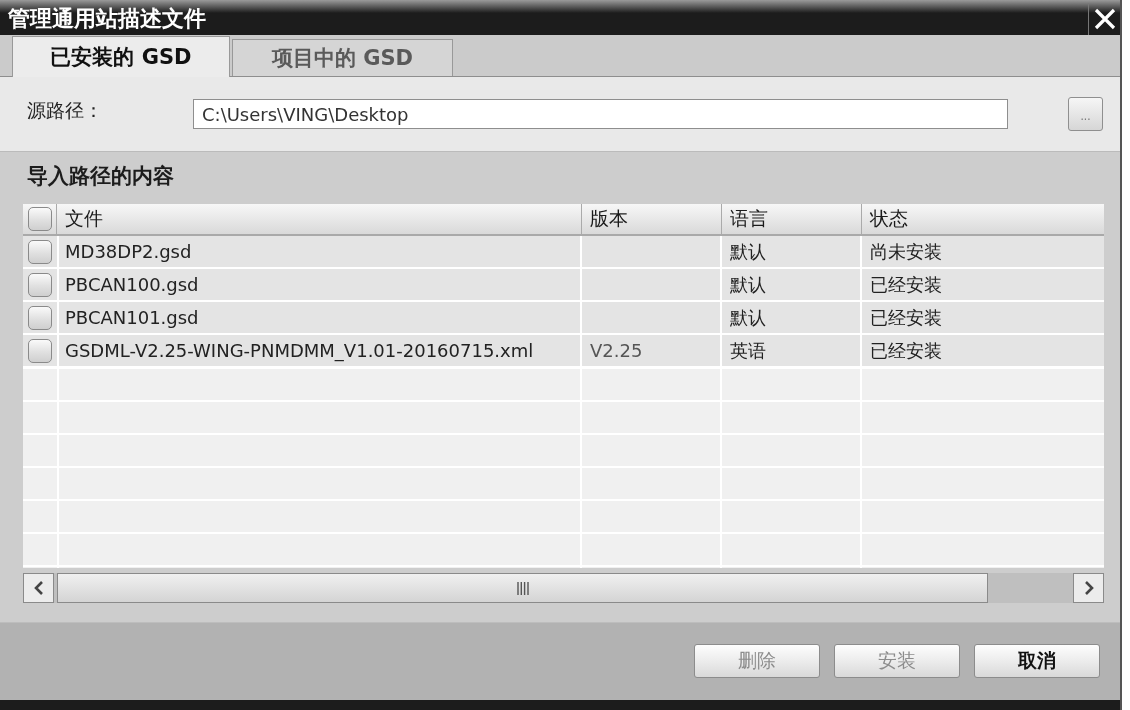 The height and width of the screenshot is (710, 1130). I want to click on tab: 已安装的 GSD, so click(121, 56).